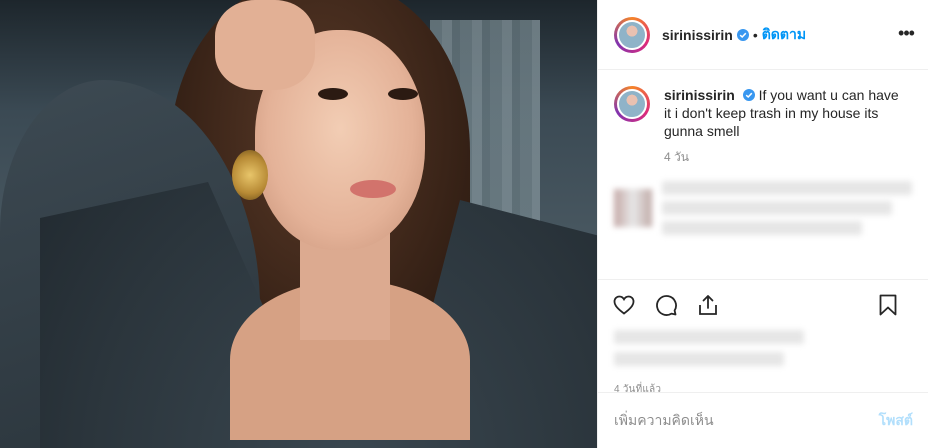 The image size is (928, 448). I want to click on comment-button, so click(666, 305).